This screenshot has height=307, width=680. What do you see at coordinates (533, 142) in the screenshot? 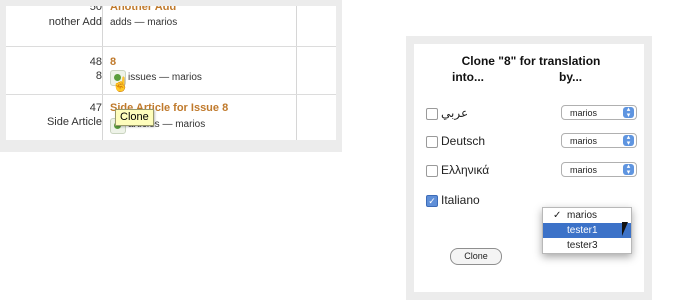
I see `language-row-deutsch: Deutsch marios ▴ ▾` at bounding box center [533, 142].